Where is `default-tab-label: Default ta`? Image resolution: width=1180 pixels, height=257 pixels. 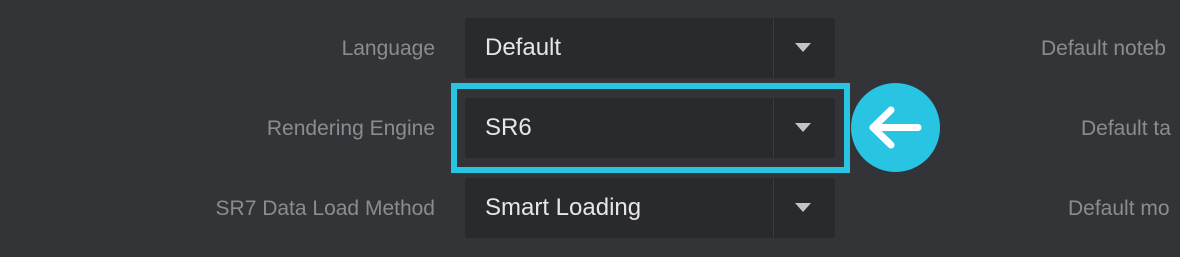 default-tab-label: Default ta is located at coordinates (1126, 128).